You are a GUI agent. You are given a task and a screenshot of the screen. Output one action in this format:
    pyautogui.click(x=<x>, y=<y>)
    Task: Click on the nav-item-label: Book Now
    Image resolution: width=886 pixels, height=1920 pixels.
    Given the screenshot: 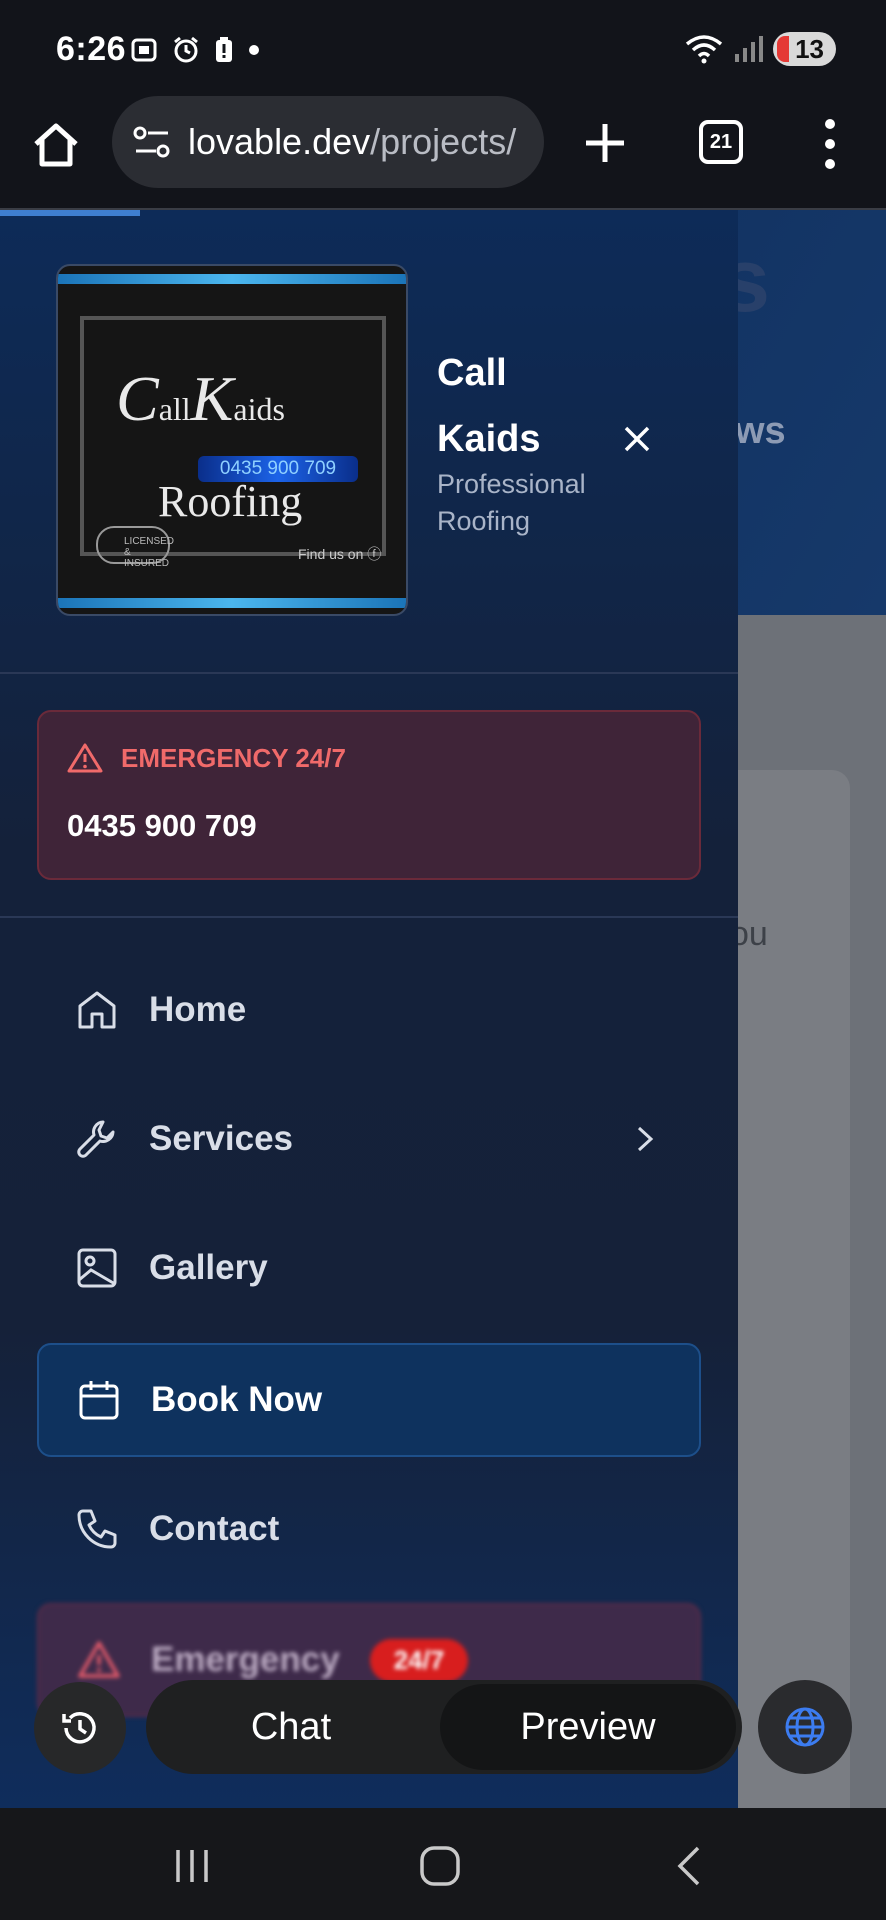 What is the action you would take?
    pyautogui.click(x=237, y=1399)
    